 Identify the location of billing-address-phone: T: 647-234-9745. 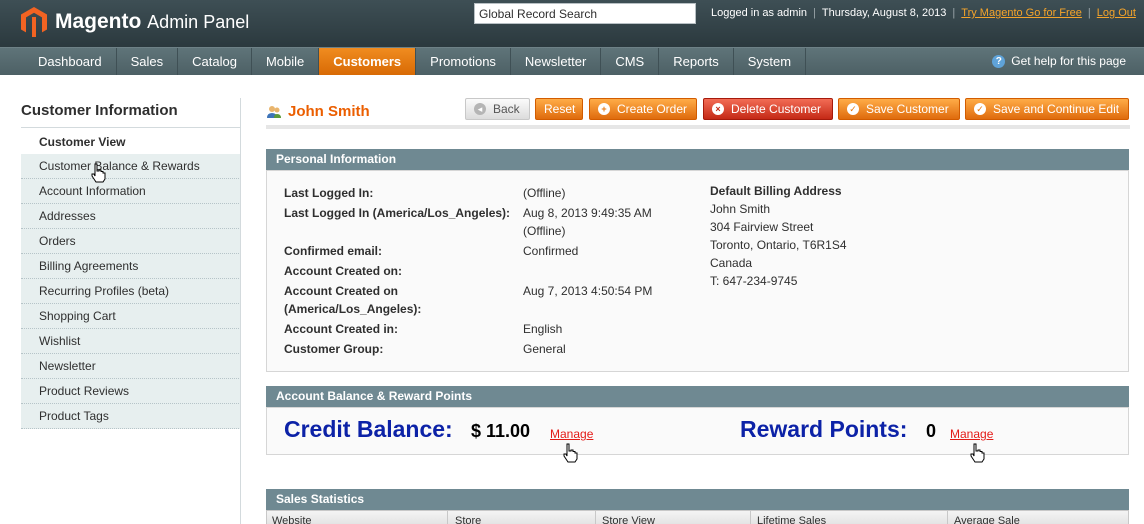
(754, 281).